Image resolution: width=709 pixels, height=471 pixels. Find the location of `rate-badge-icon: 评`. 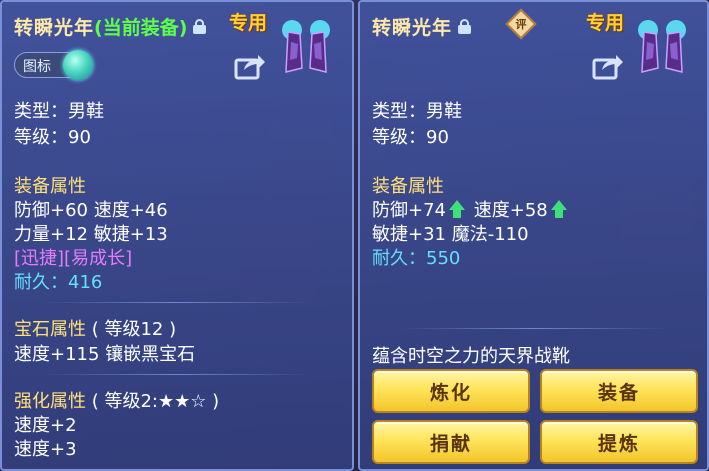

rate-badge-icon: 评 is located at coordinates (521, 24).